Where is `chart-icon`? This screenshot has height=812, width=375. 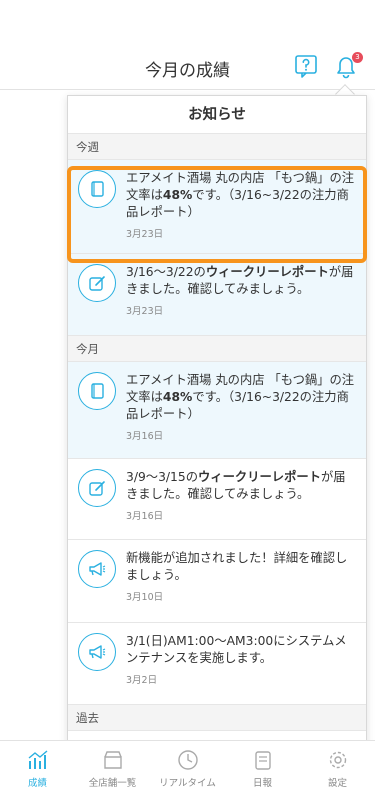 chart-icon is located at coordinates (37, 759).